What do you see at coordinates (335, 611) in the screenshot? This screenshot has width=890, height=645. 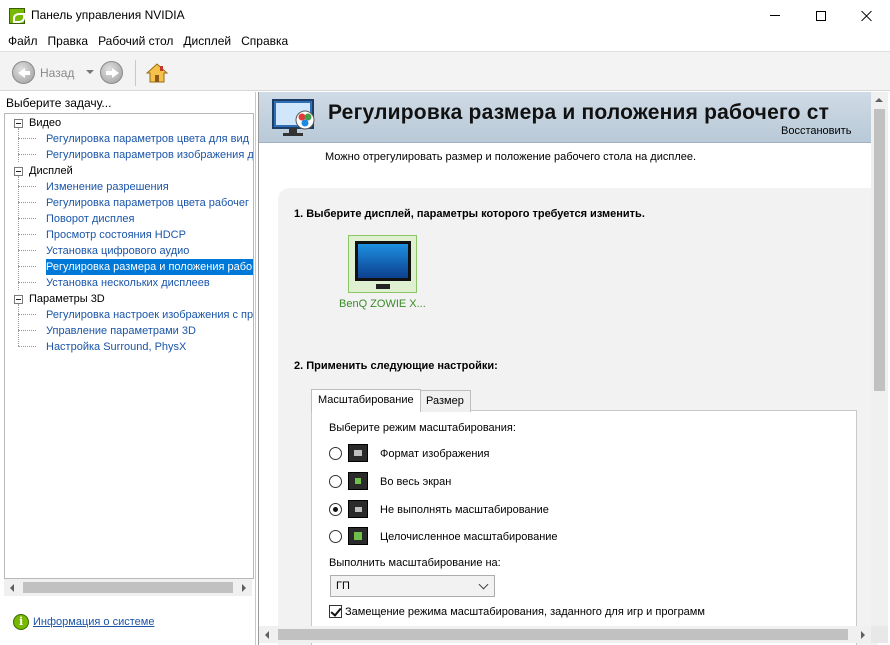 I see `override-scaling-checkbox` at bounding box center [335, 611].